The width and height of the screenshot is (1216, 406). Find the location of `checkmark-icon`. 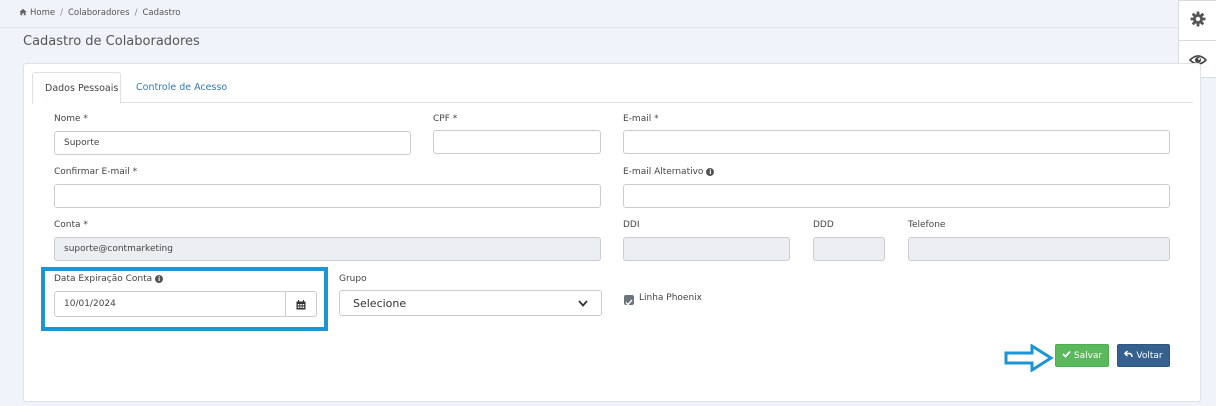

checkmark-icon is located at coordinates (629, 300).